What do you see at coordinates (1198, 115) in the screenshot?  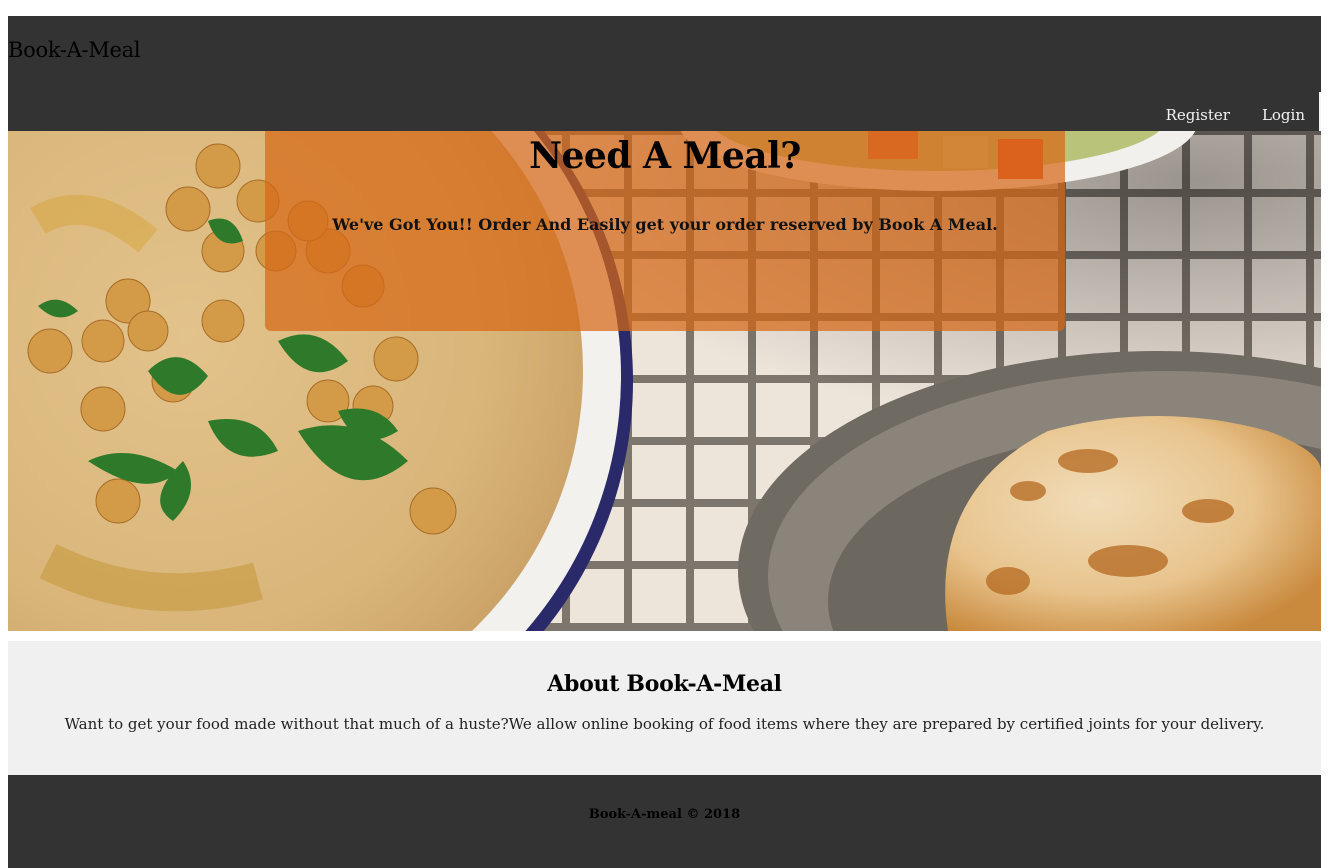 I see `register-link: Register` at bounding box center [1198, 115].